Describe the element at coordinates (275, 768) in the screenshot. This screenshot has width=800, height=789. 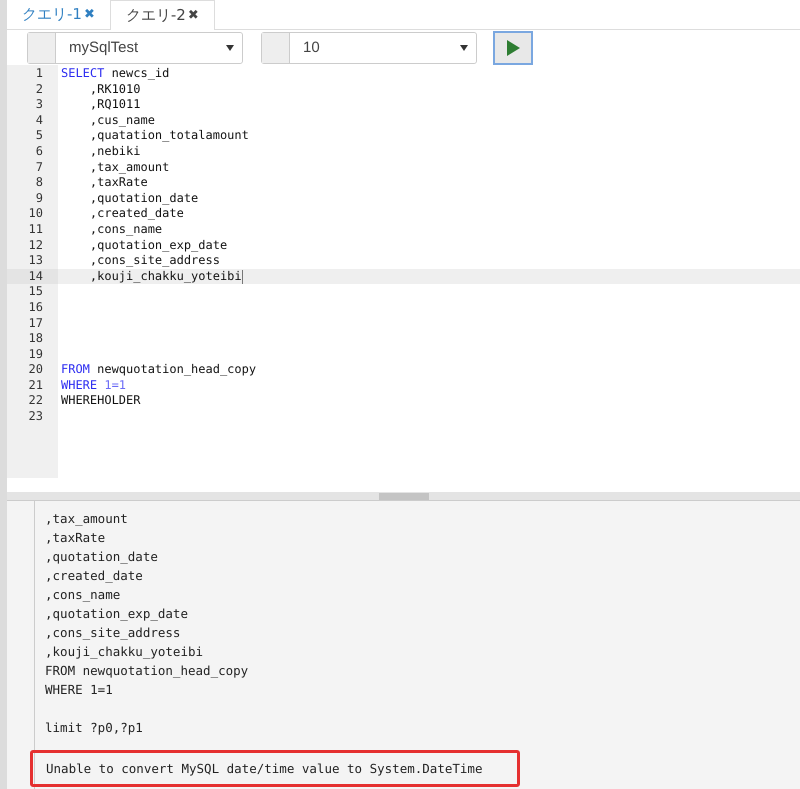
I see `error-message: Unable to convert MySQL date/time value to System.DateTime` at that location.